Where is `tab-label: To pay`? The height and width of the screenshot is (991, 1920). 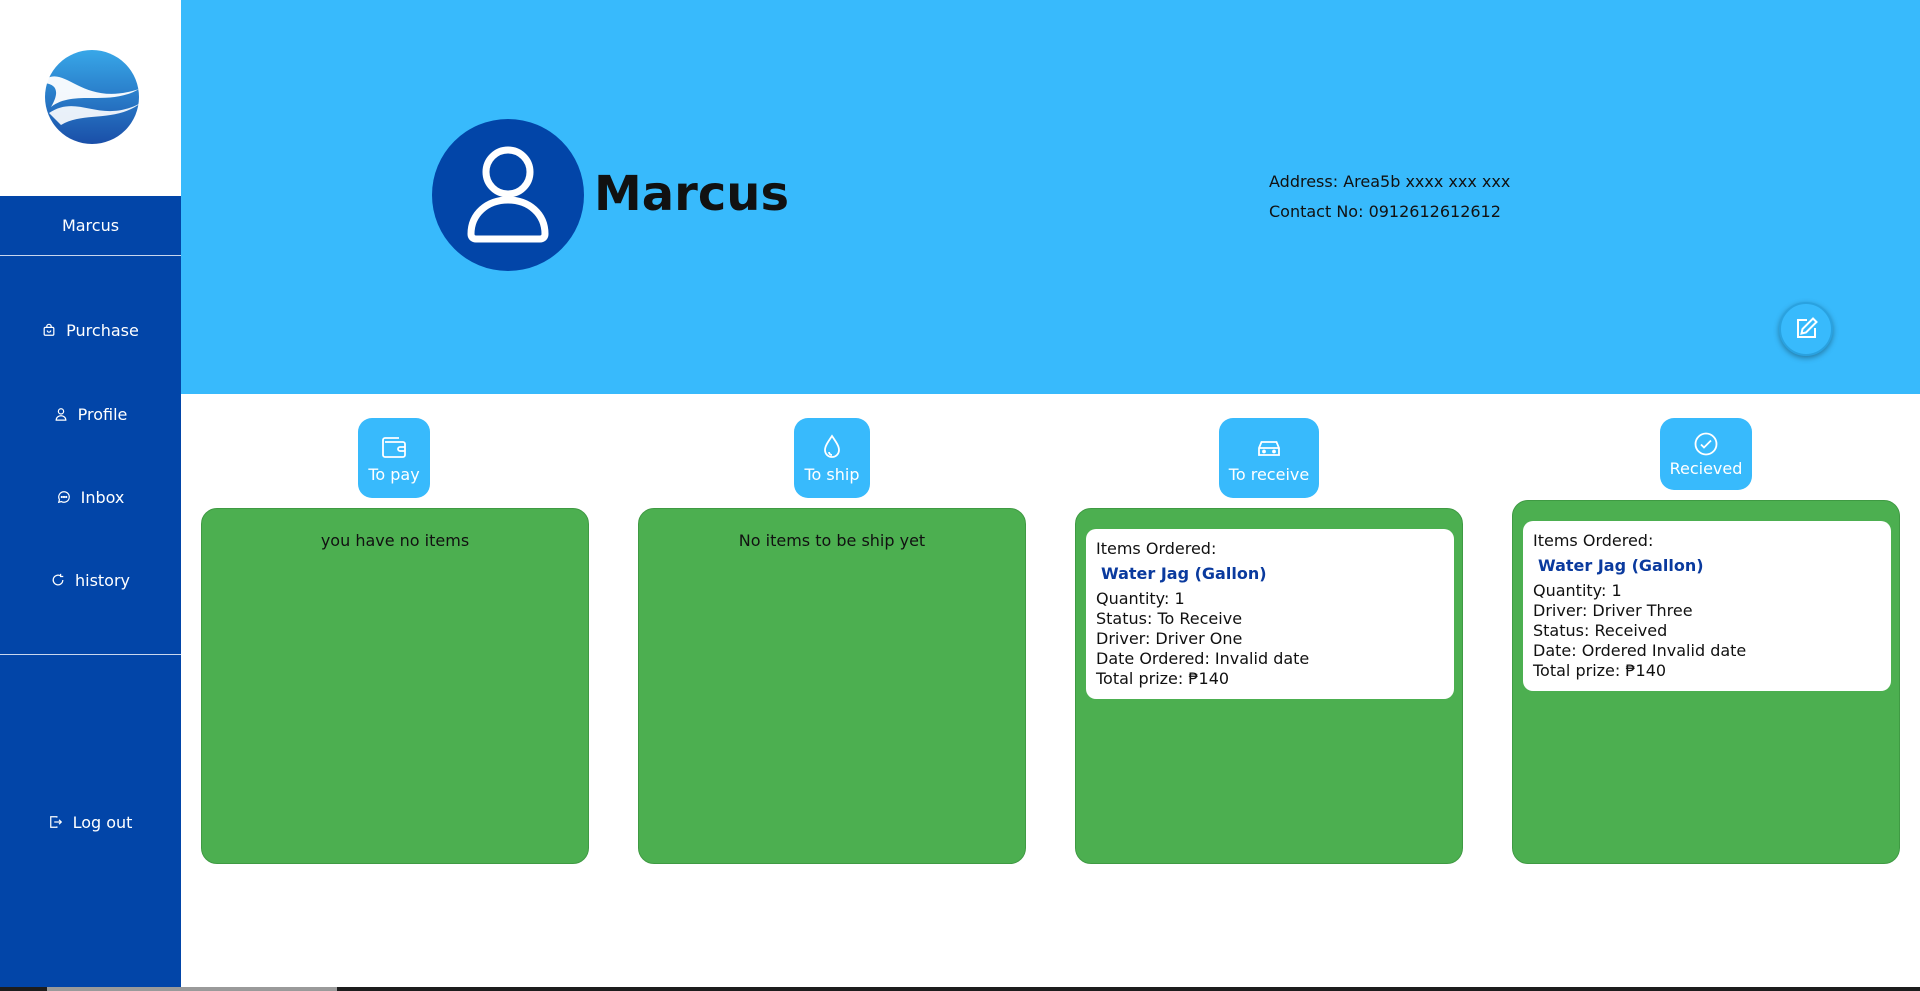
tab-label: To pay is located at coordinates (394, 474).